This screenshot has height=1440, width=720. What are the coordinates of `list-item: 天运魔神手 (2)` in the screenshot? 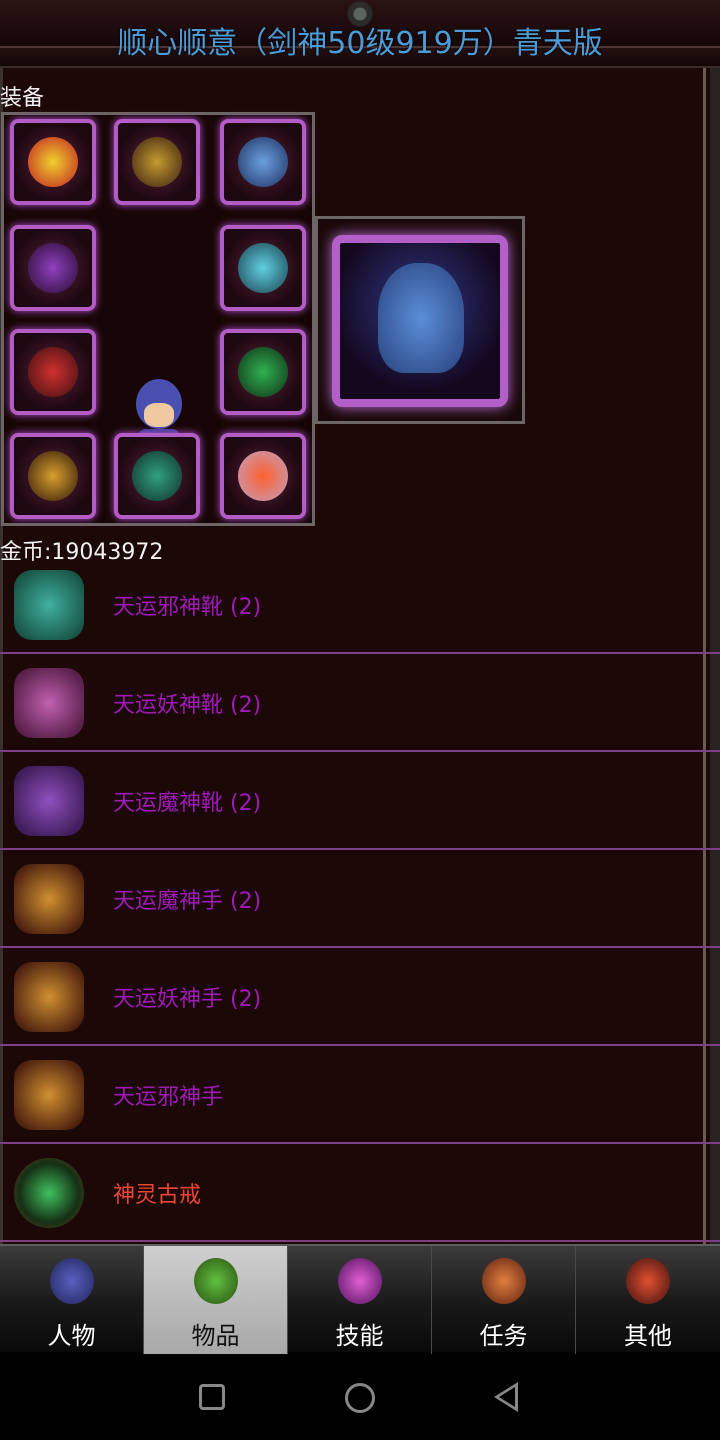 It's located at (360, 899).